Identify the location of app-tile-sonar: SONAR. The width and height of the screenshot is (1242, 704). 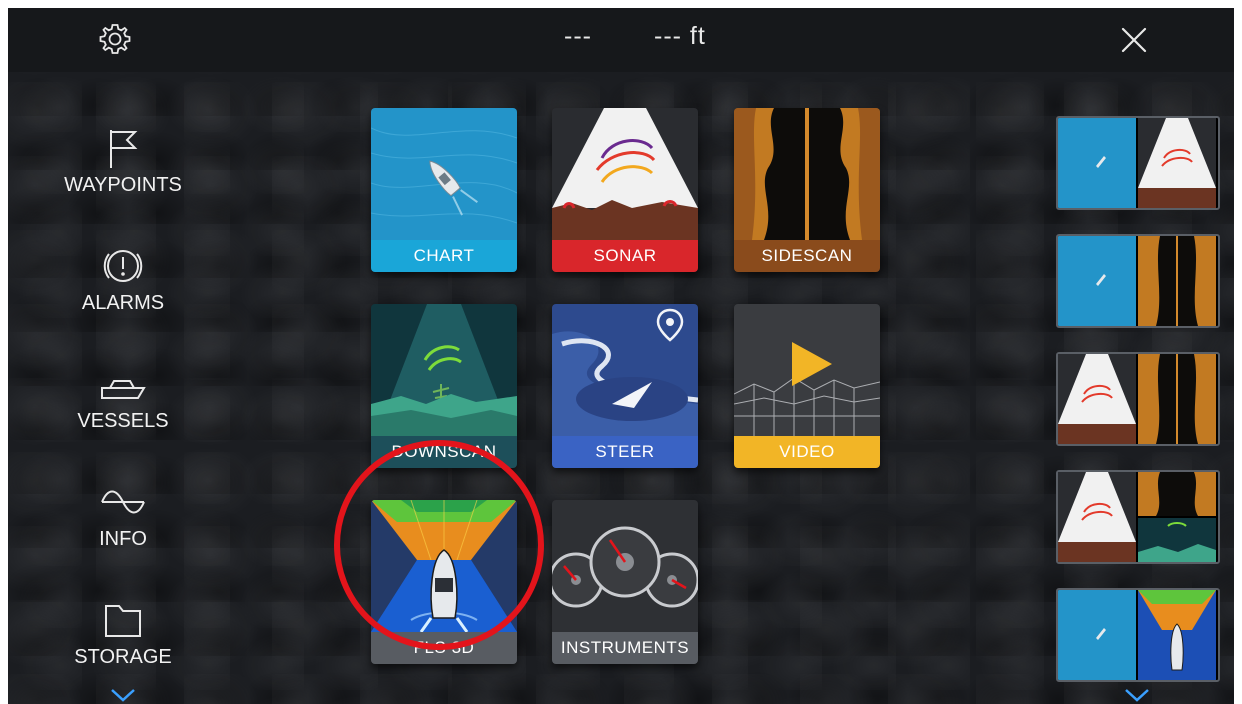
(625, 190).